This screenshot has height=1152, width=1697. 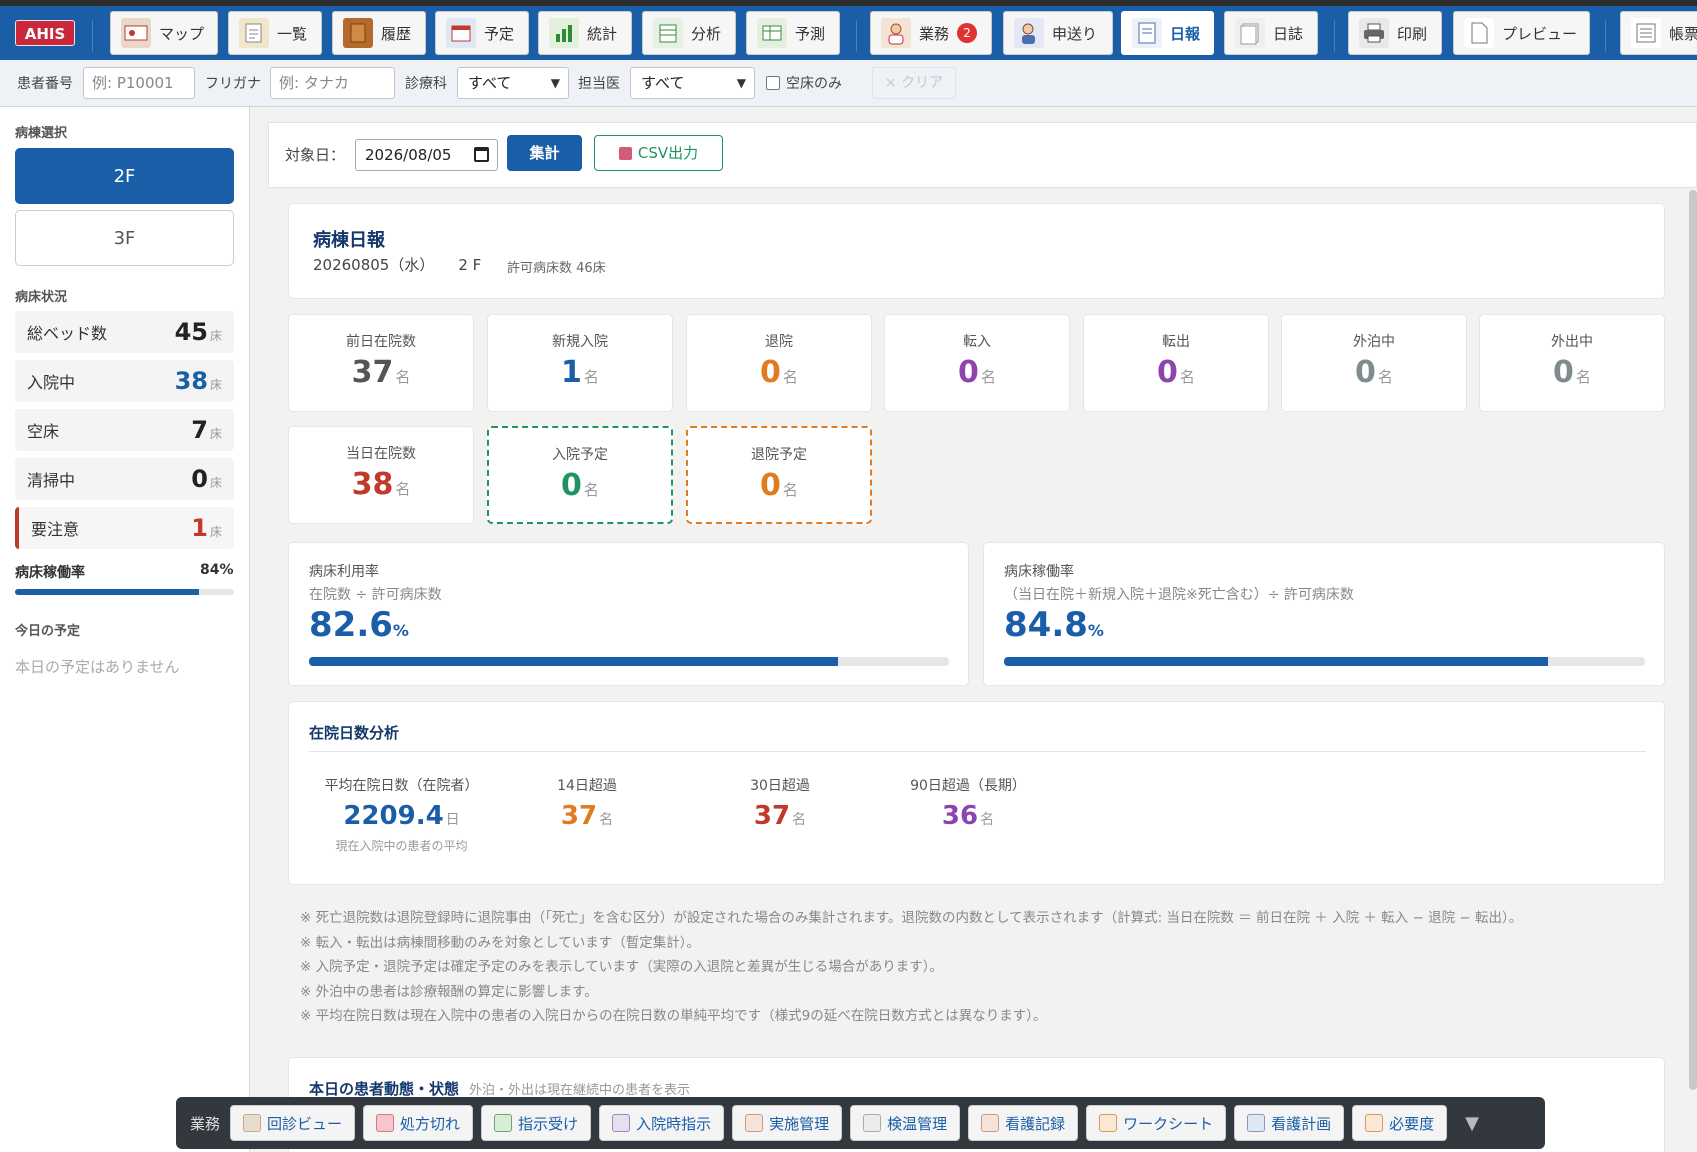 I want to click on kpi-new-admissions: 新規入院 1名, so click(x=580, y=363).